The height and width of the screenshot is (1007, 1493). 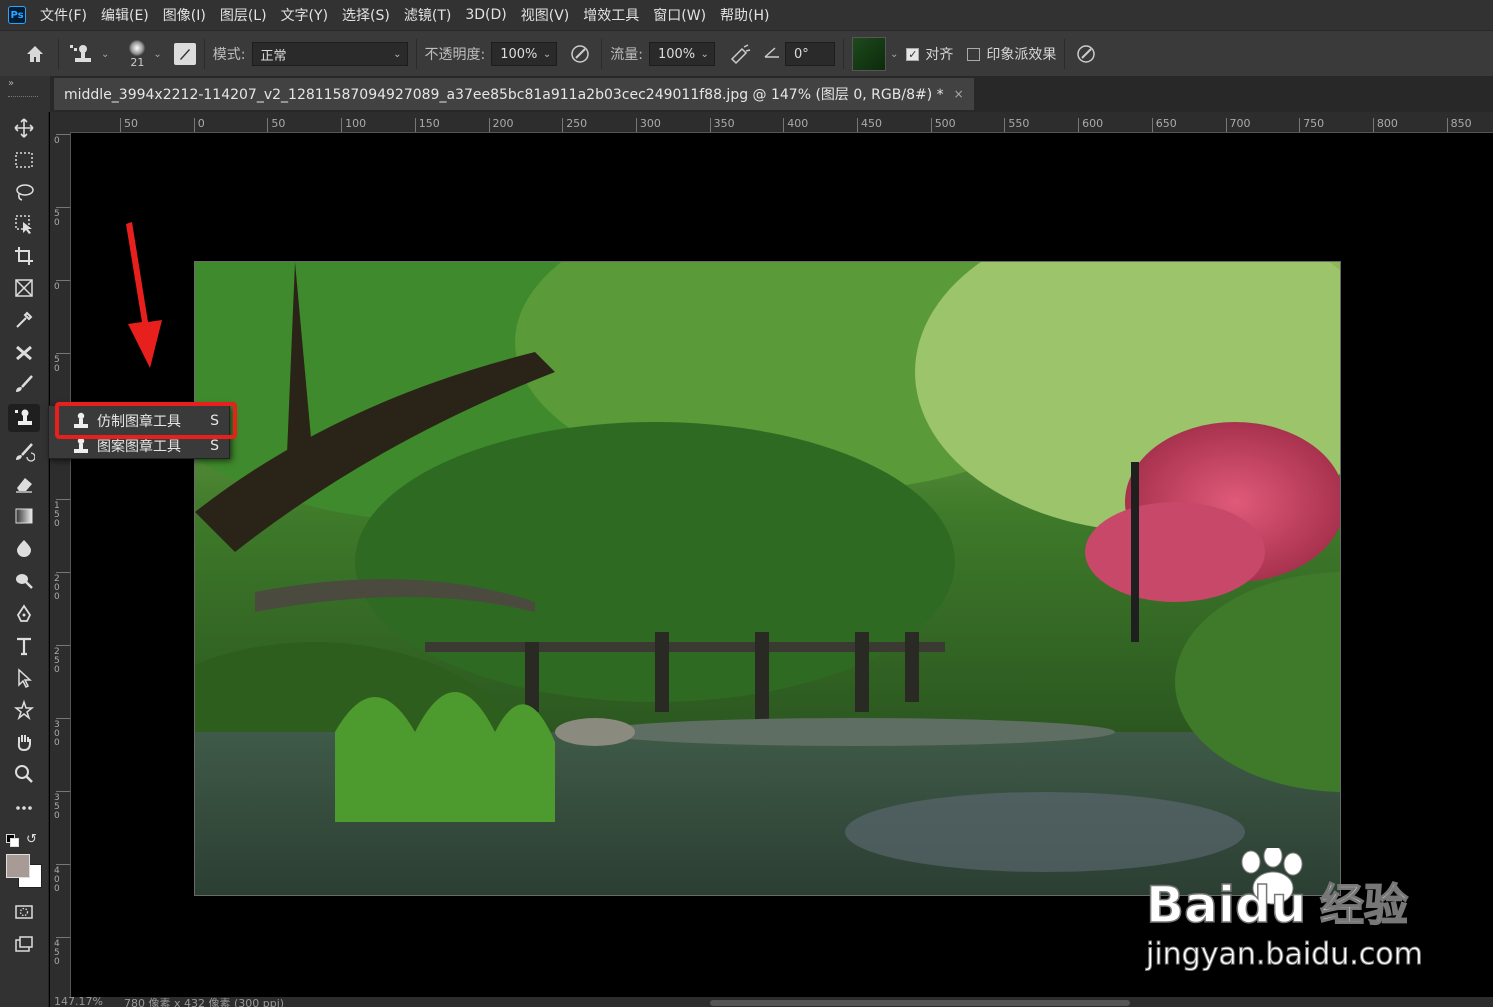 I want to click on clone-stamp-tool-icon, so click(x=24, y=418).